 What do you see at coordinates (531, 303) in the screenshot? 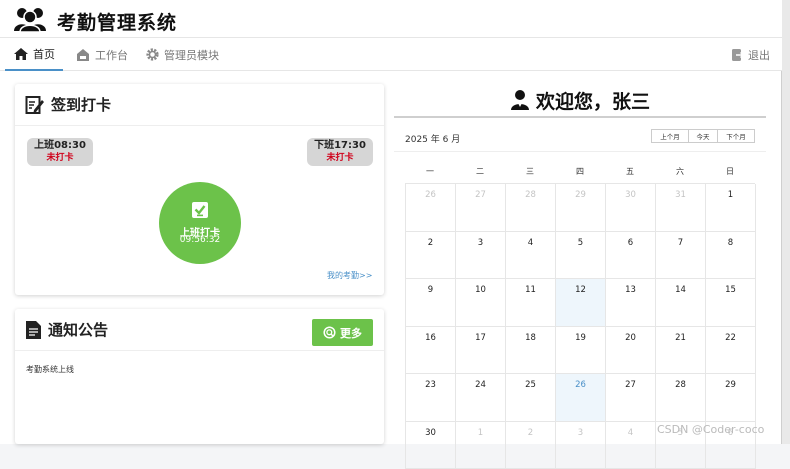
I see `calendar-day-cell: 11` at bounding box center [531, 303].